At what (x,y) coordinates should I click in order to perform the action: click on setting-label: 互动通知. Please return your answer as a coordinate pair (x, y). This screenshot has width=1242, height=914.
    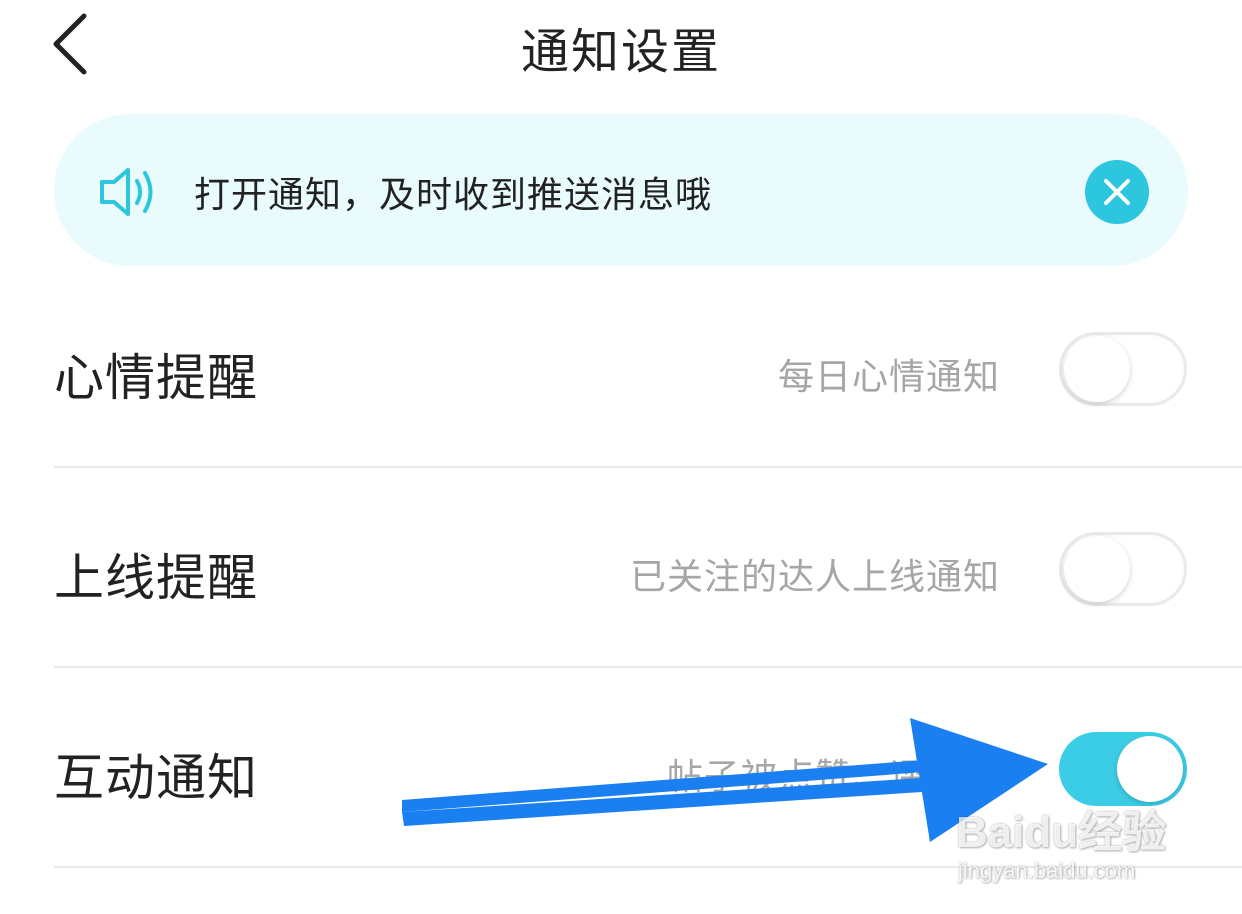
    Looking at the image, I should click on (156, 778).